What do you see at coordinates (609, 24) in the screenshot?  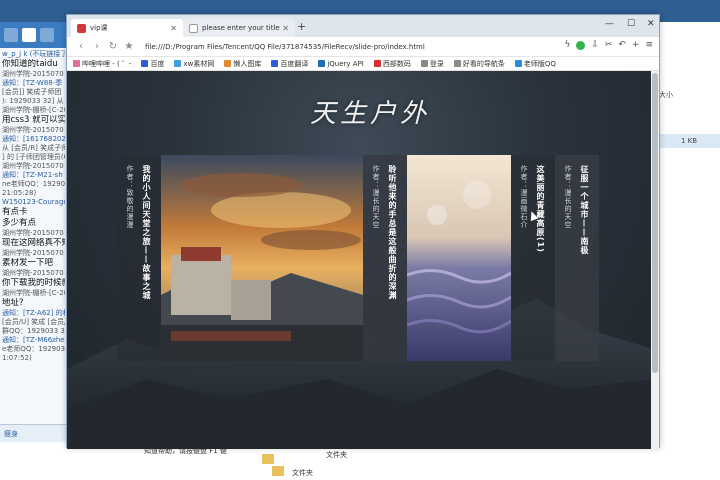 I see `minimize-icon: —` at bounding box center [609, 24].